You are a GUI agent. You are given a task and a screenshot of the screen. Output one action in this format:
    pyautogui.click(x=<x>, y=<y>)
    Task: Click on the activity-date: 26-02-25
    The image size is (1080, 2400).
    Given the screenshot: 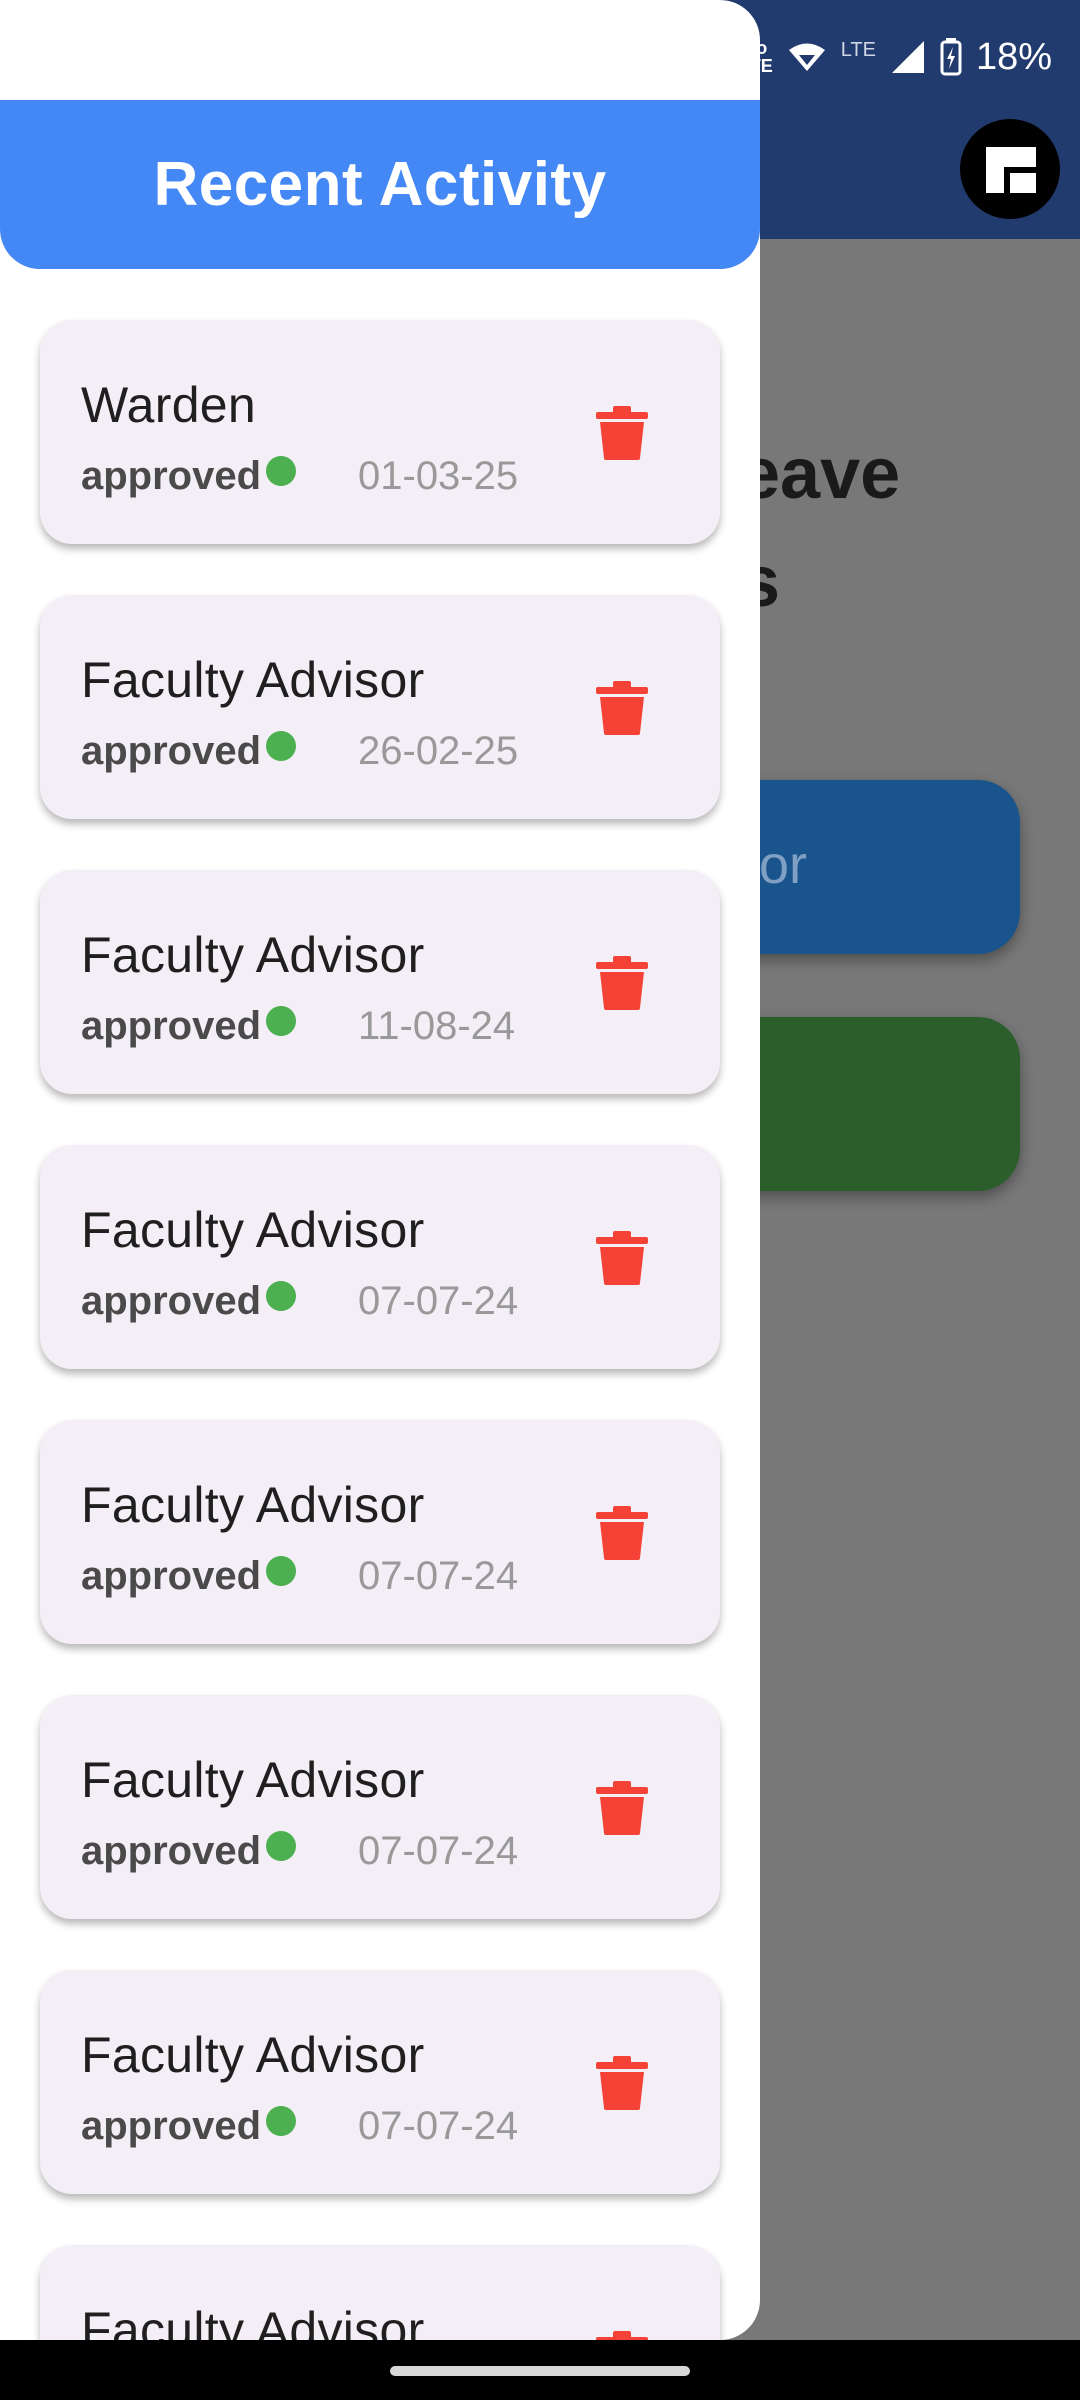 What is the action you would take?
    pyautogui.click(x=438, y=751)
    